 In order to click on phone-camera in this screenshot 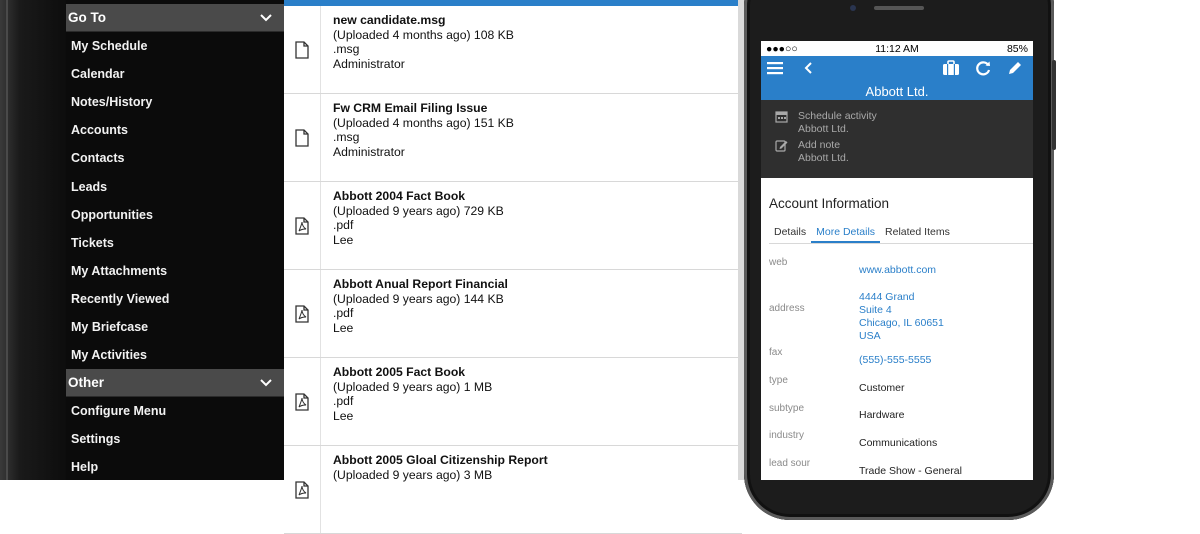, I will do `click(853, 8)`.